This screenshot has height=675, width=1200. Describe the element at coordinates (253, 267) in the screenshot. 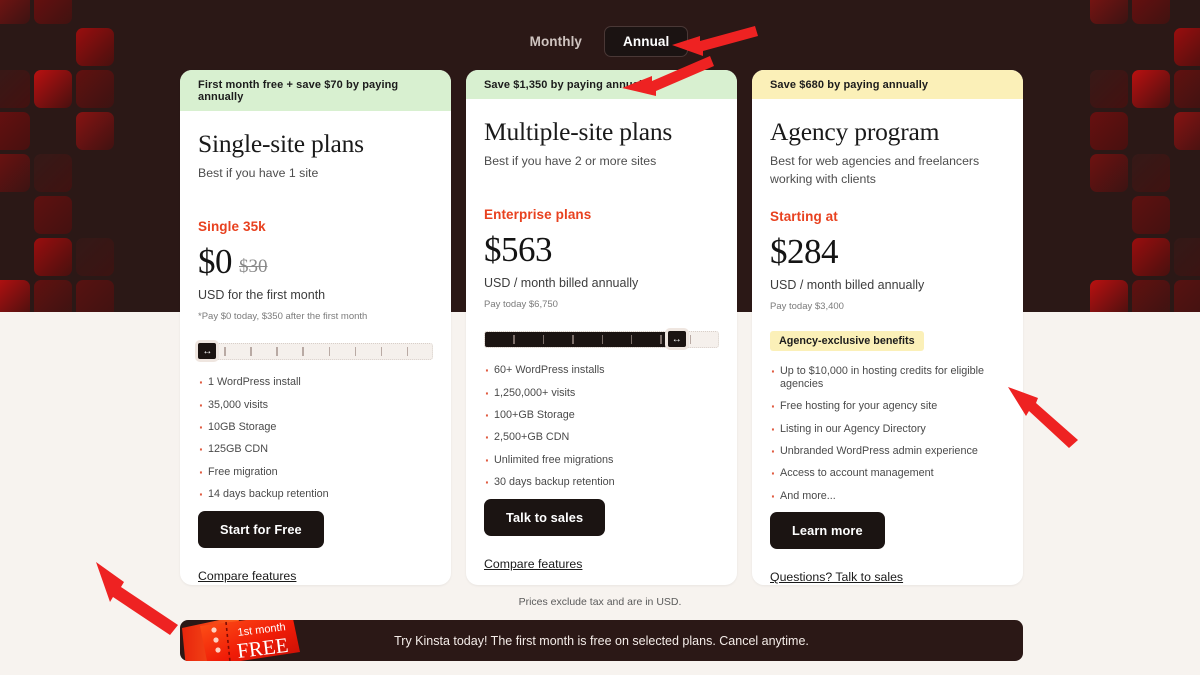

I see `original-price: $30` at that location.